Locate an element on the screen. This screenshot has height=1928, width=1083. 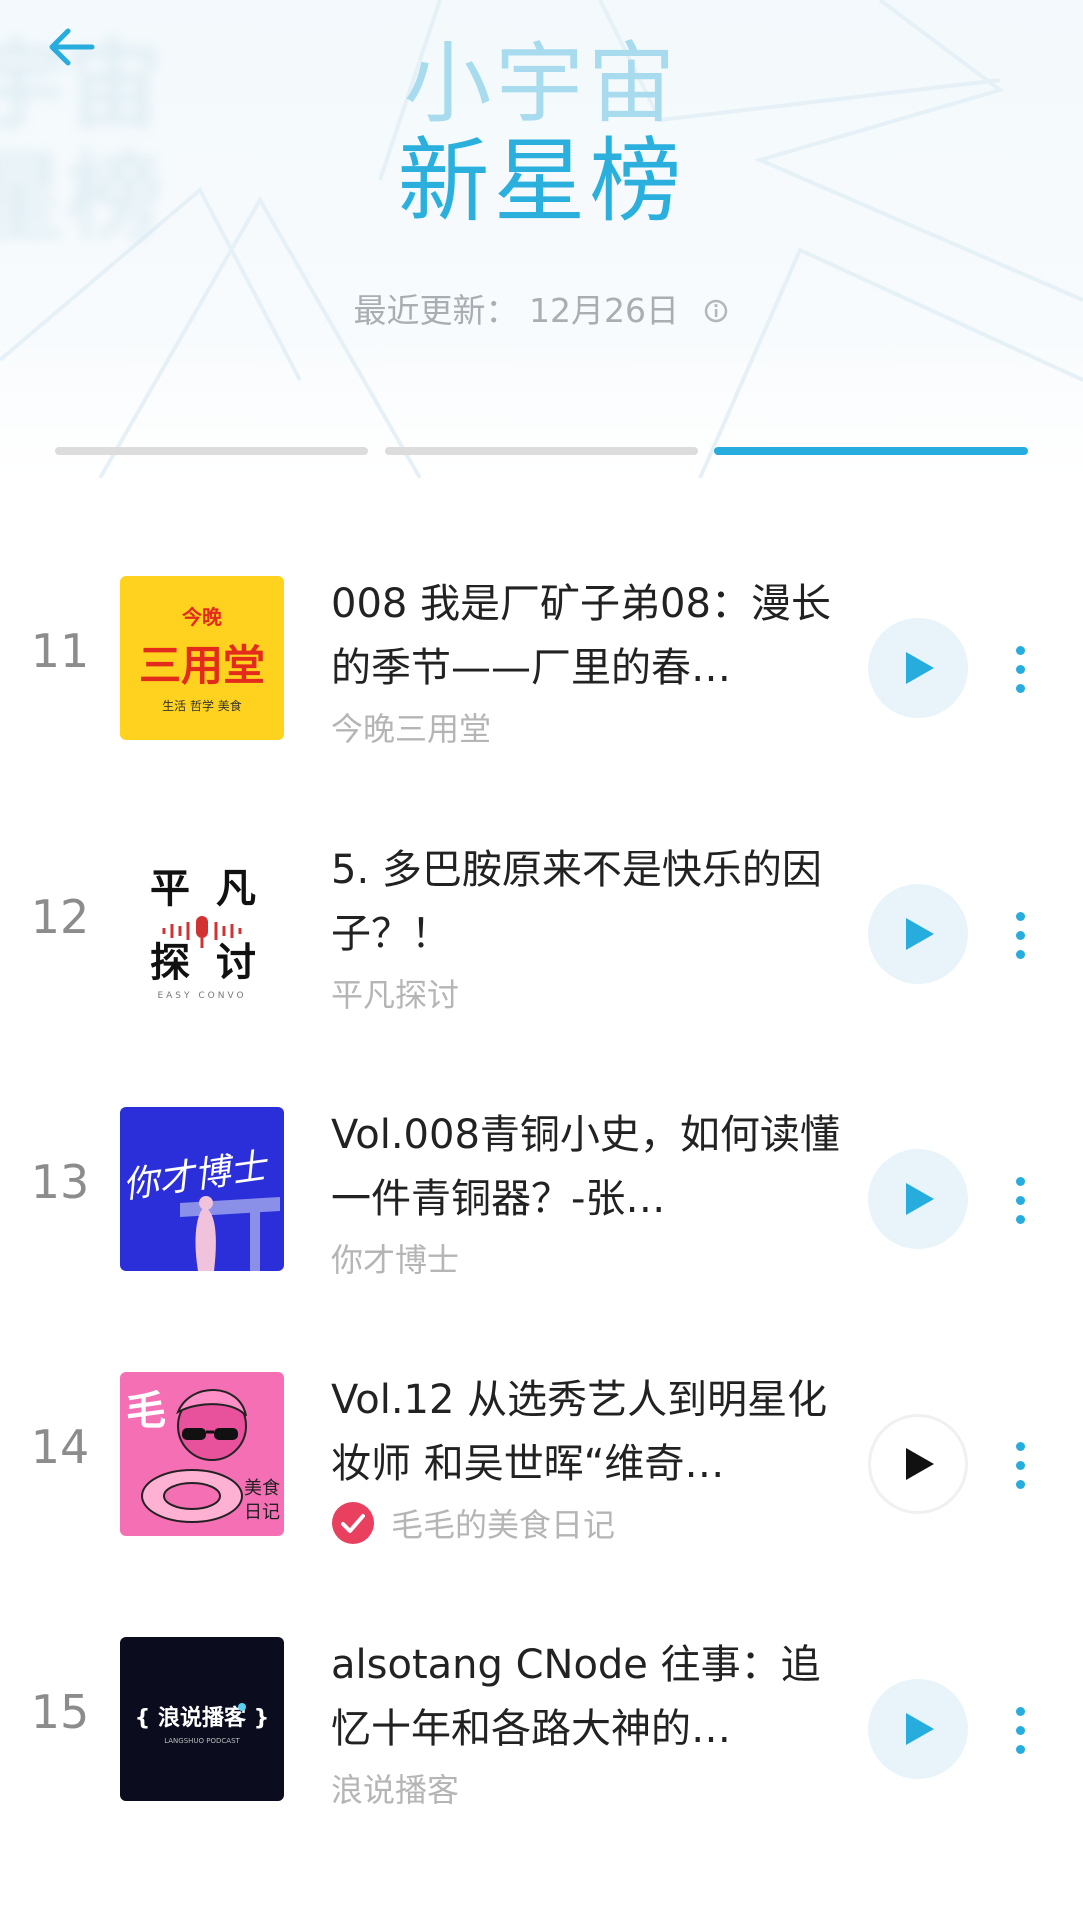
podcast-name: 今晚三用堂 is located at coordinates (411, 727).